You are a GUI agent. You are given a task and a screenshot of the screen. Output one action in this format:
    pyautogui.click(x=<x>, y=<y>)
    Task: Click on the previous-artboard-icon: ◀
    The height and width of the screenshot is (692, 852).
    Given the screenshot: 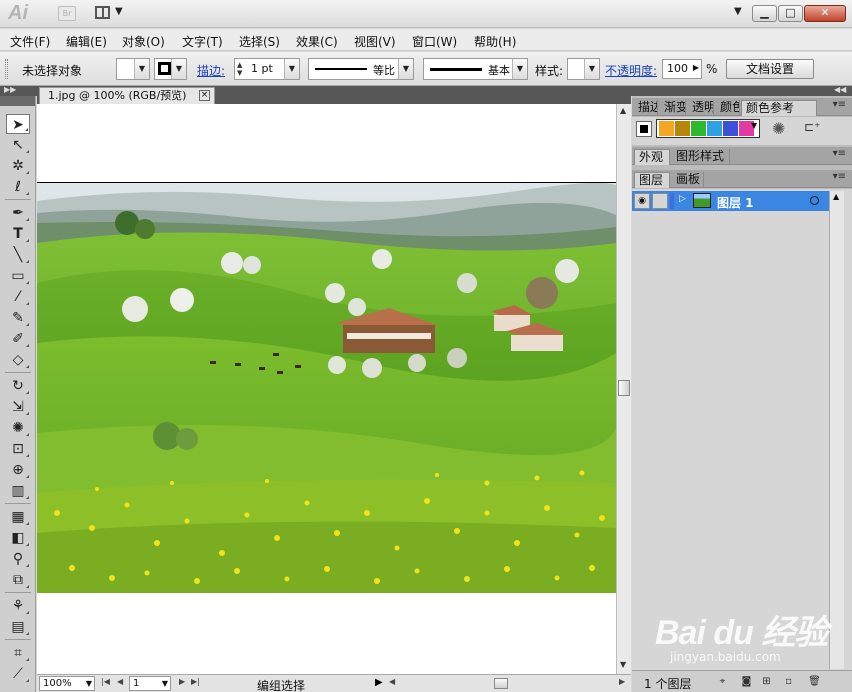 What is the action you would take?
    pyautogui.click(x=120, y=681)
    